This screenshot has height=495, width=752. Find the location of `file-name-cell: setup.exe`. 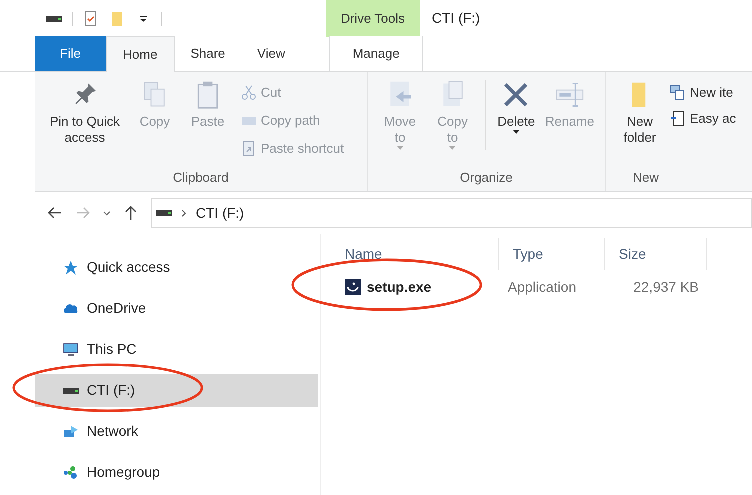

file-name-cell: setup.exe is located at coordinates (415, 287).